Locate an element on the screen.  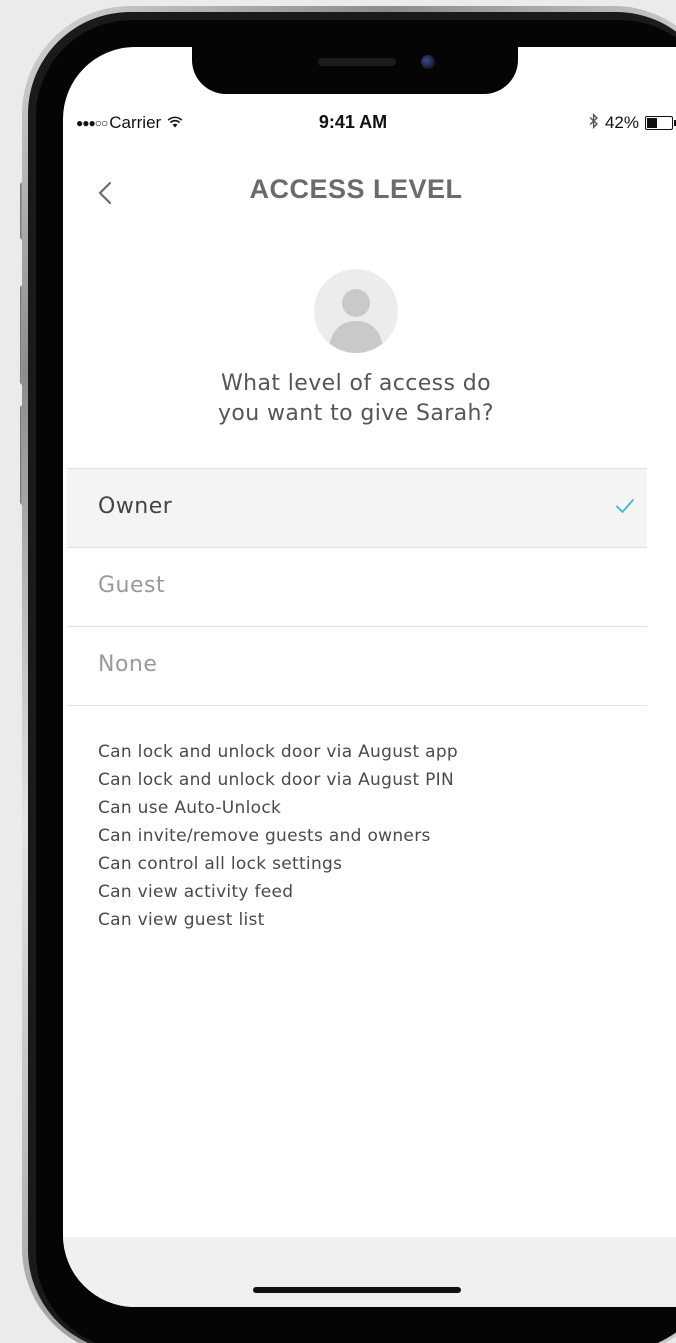
notch is located at coordinates (355, 67).